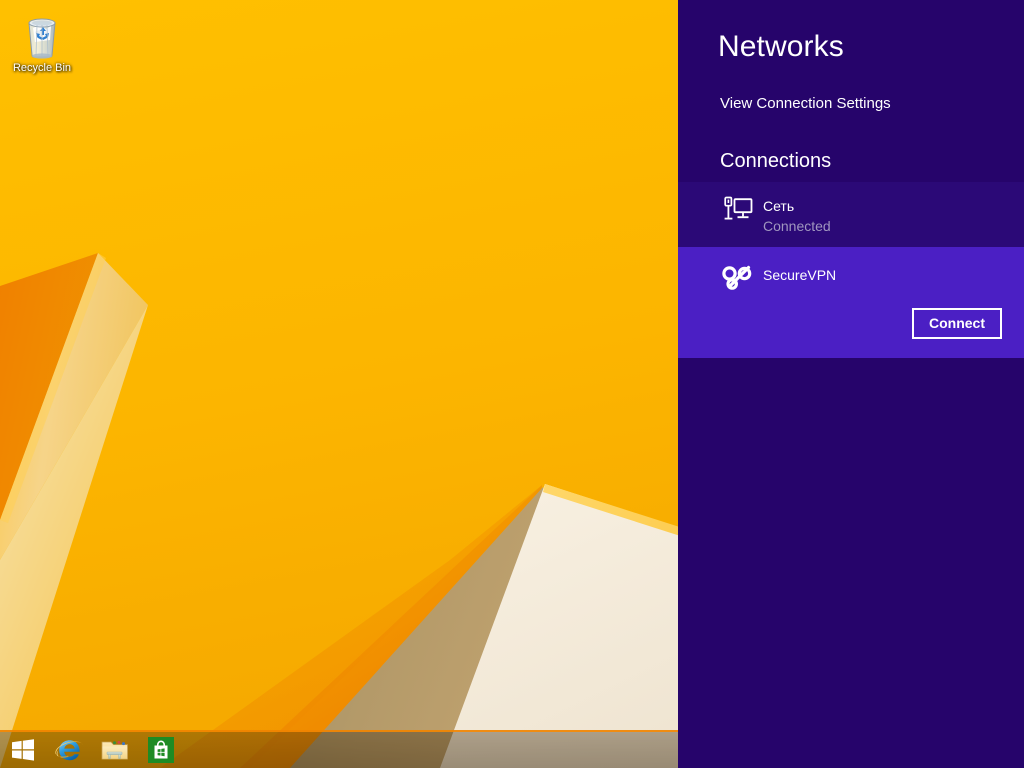 The image size is (1024, 768). Describe the element at coordinates (781, 46) in the screenshot. I see `panel-title: Networks` at that location.